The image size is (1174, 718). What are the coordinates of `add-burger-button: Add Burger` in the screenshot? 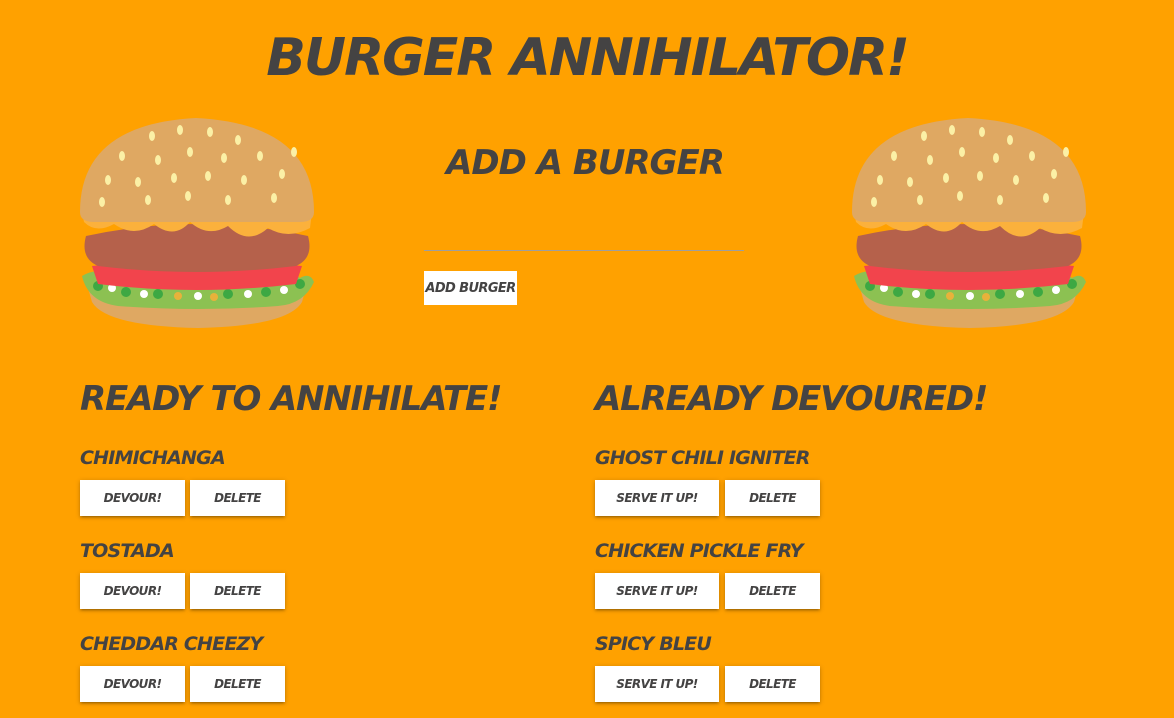 It's located at (470, 288).